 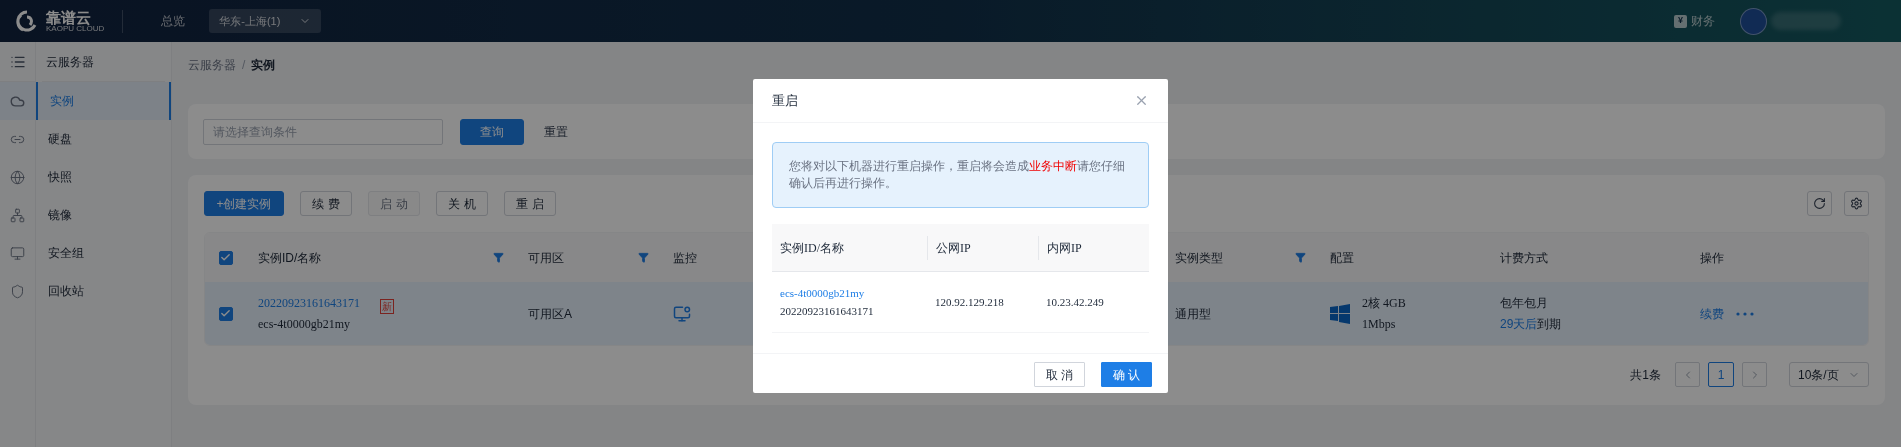 What do you see at coordinates (1524, 303) in the screenshot?
I see `billing-text: 包年包月` at bounding box center [1524, 303].